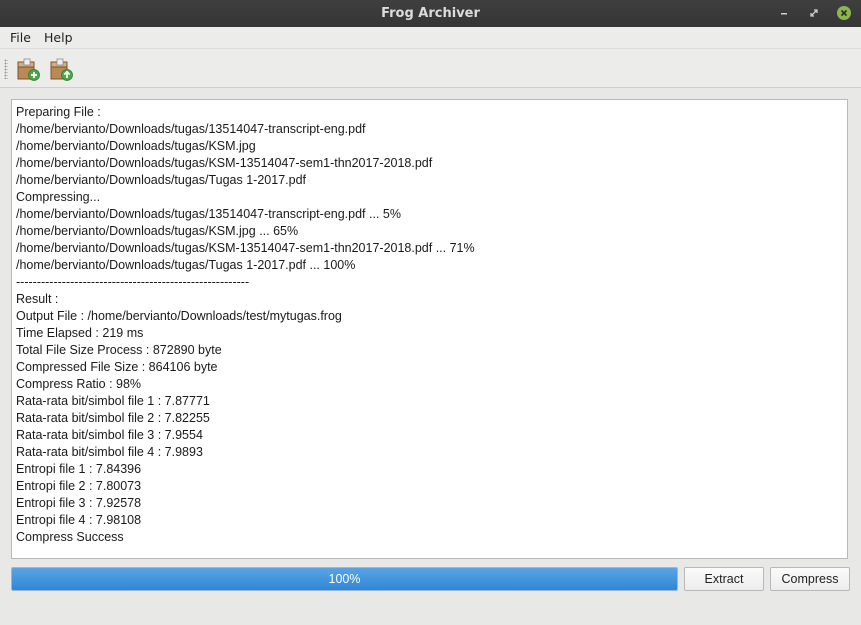 The image size is (861, 625). Describe the element at coordinates (6, 69) in the screenshot. I see `toolbar-grip-handle` at that location.